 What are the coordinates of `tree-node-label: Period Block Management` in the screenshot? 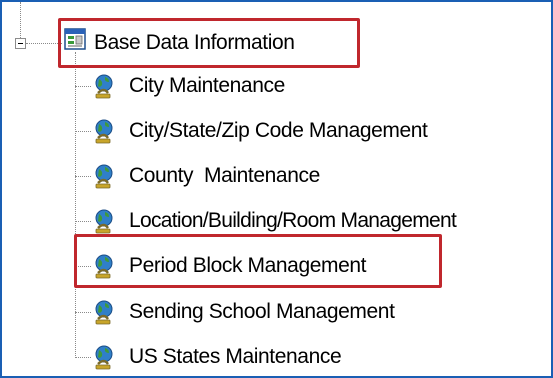 It's located at (248, 265).